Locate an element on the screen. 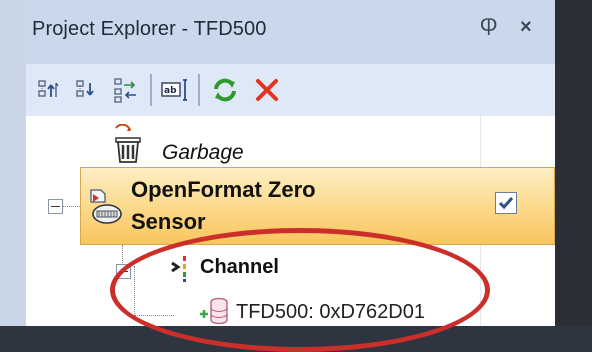 The image size is (592, 352). delete-icon is located at coordinates (267, 90).